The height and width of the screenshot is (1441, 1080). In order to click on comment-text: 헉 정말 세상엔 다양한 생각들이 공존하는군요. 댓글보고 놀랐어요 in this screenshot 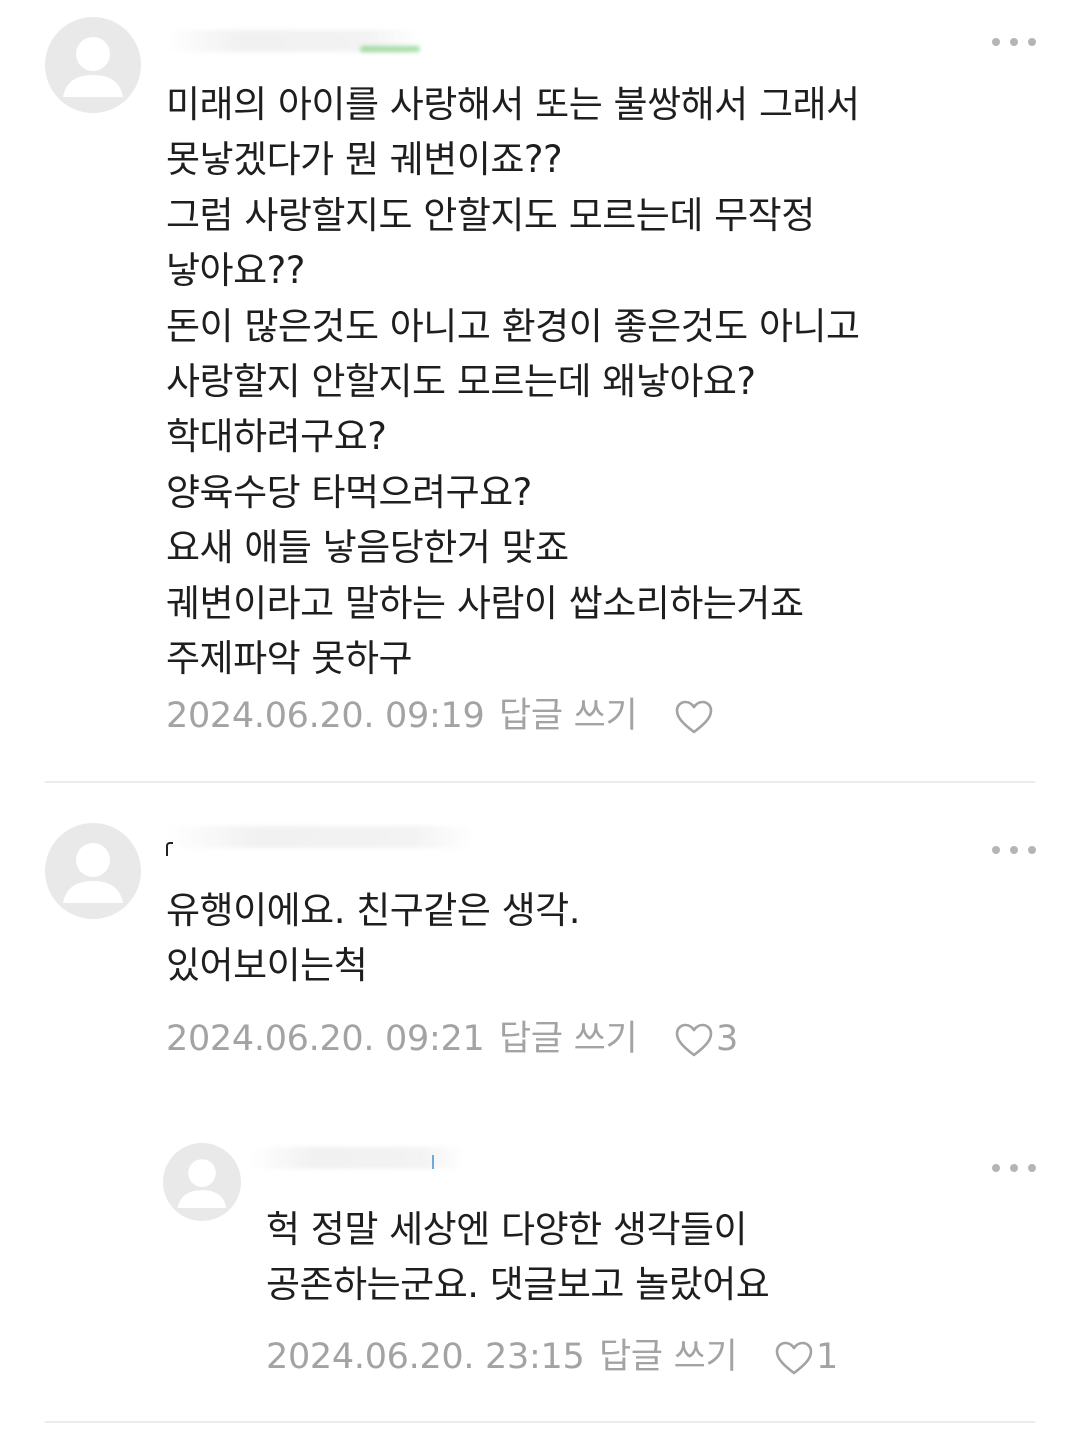, I will do `click(518, 1257)`.